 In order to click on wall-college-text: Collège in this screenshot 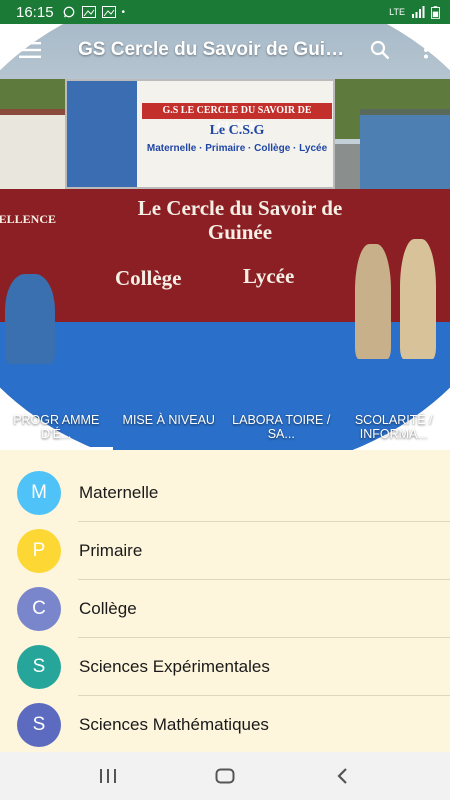, I will do `click(148, 278)`.